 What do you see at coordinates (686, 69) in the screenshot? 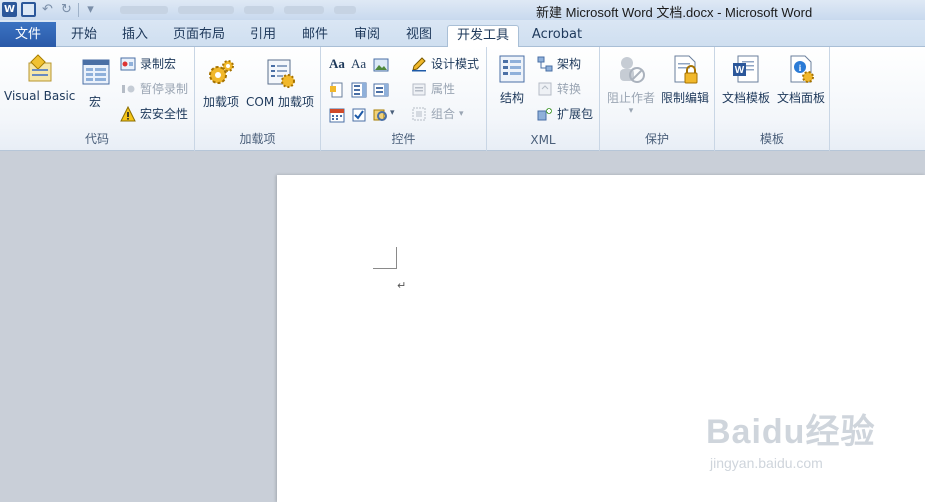
I see `lock-document-icon` at bounding box center [686, 69].